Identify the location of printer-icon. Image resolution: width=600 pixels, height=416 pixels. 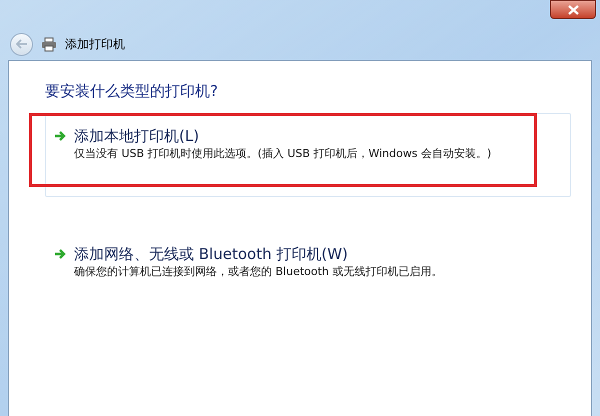
(49, 44).